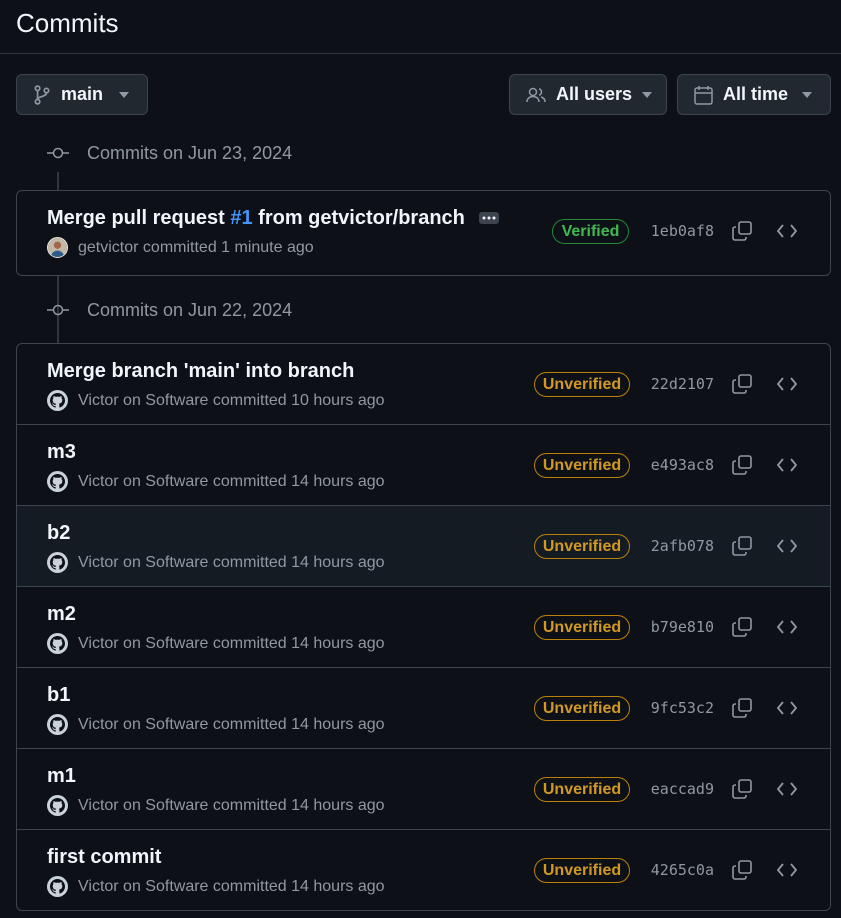 Image resolution: width=841 pixels, height=918 pixels. What do you see at coordinates (190, 152) in the screenshot?
I see `commit-group-date: Commits on Jun 23, 2024` at bounding box center [190, 152].